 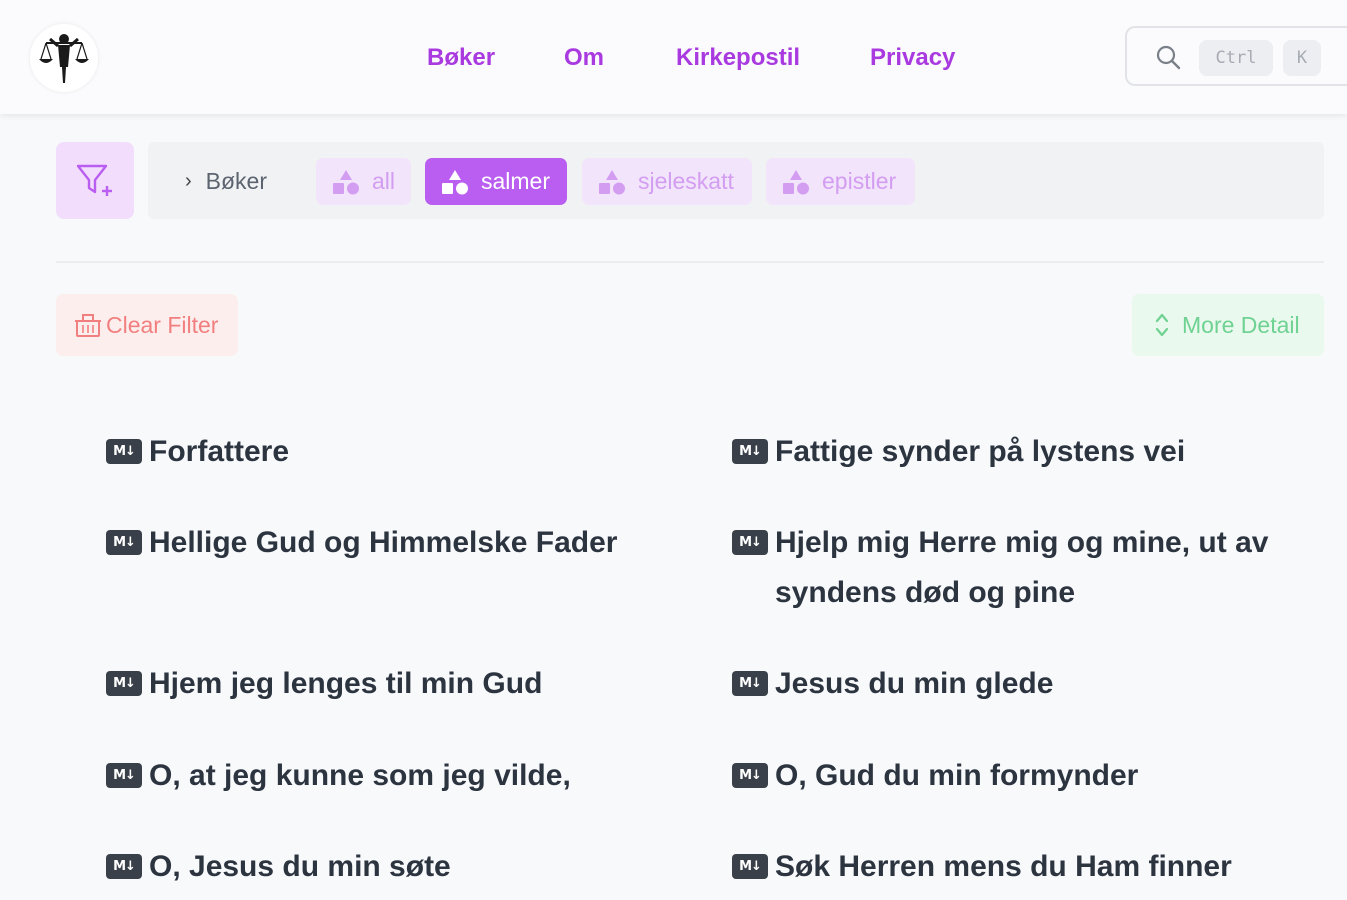 I want to click on list-item: M↓ Hjem jeg lenges til min Gud, so click(x=386, y=684).